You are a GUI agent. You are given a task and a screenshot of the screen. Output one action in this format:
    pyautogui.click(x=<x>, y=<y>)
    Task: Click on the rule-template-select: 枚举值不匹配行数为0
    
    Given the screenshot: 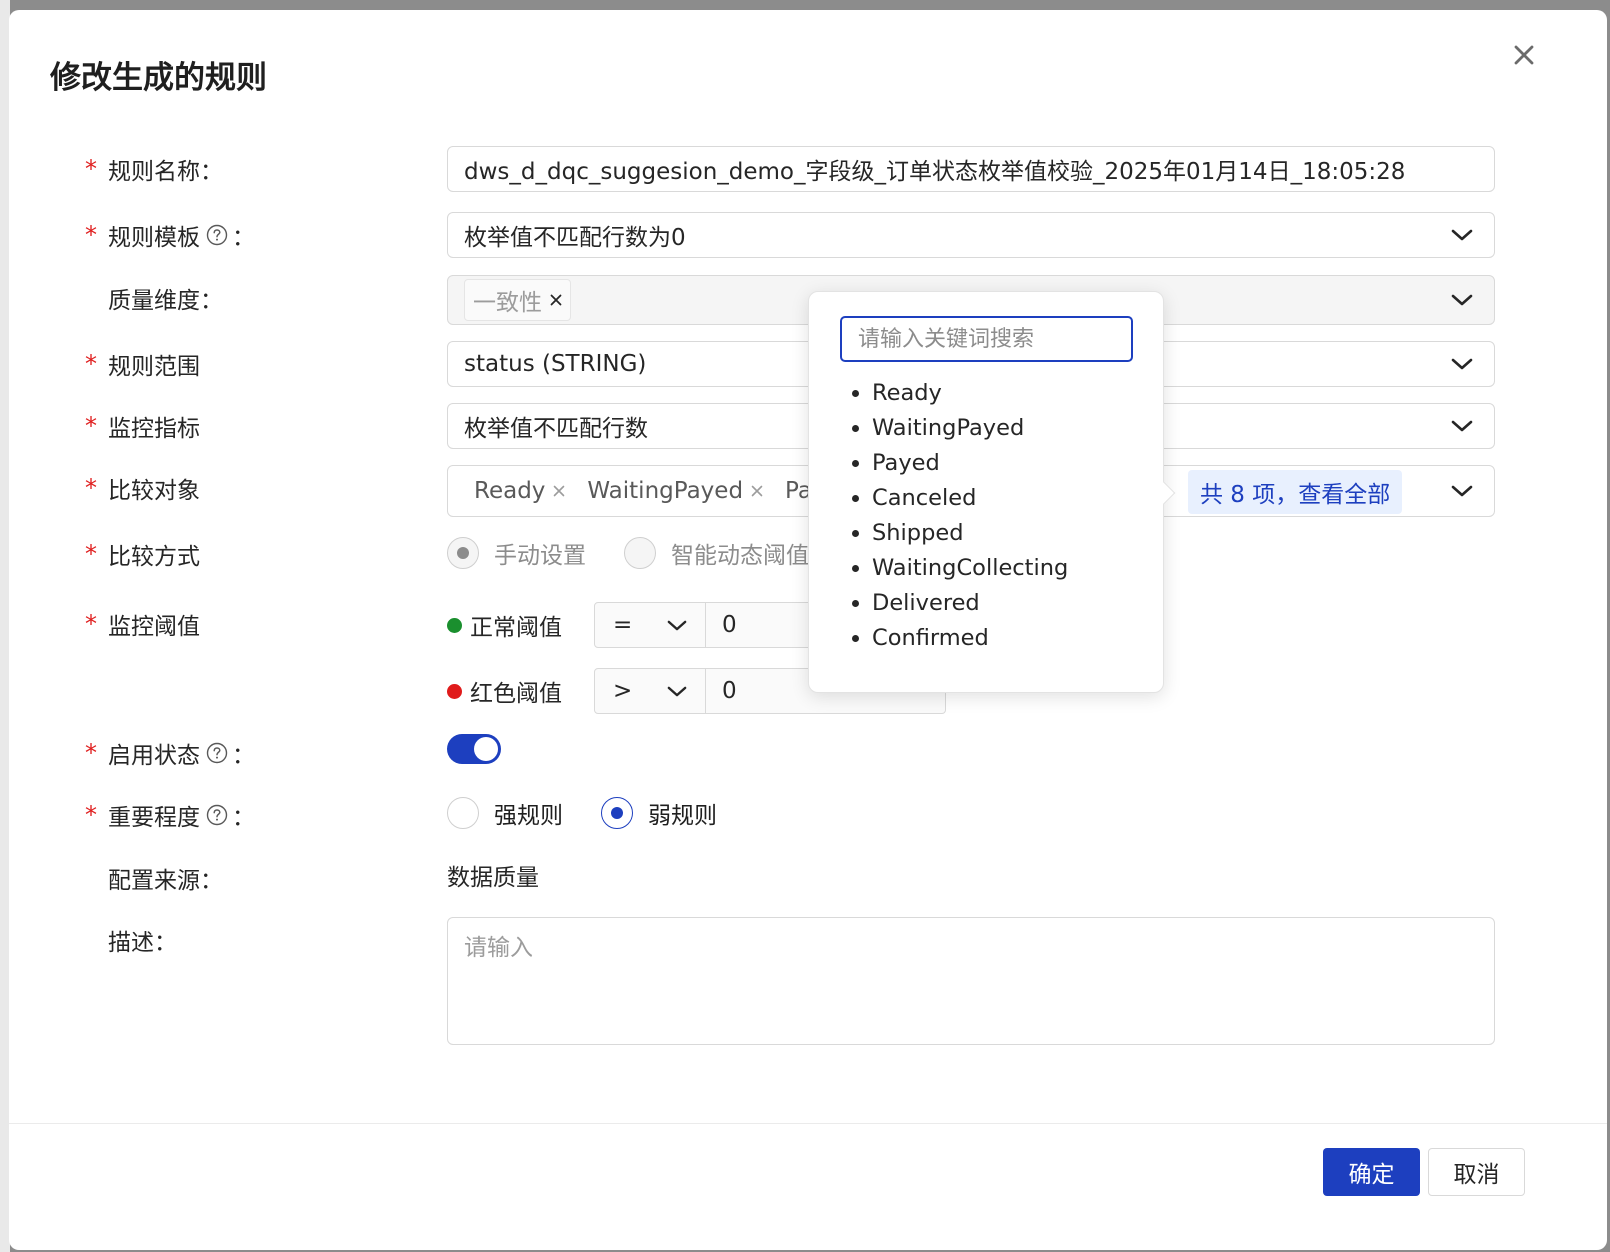 What is the action you would take?
    pyautogui.click(x=971, y=235)
    